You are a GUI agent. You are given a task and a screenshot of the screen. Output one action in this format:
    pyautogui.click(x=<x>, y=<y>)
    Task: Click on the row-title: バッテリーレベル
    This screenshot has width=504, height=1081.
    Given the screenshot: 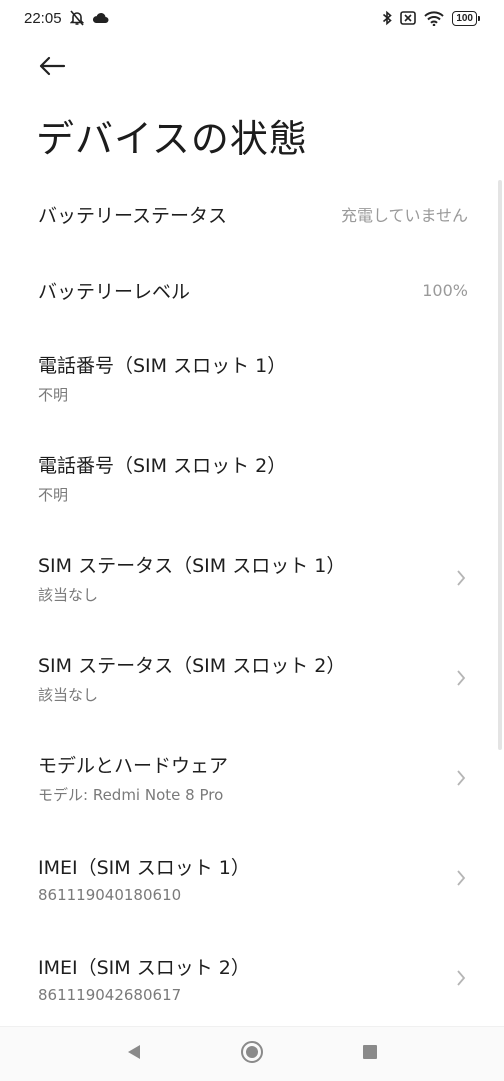 What is the action you would take?
    pyautogui.click(x=114, y=291)
    